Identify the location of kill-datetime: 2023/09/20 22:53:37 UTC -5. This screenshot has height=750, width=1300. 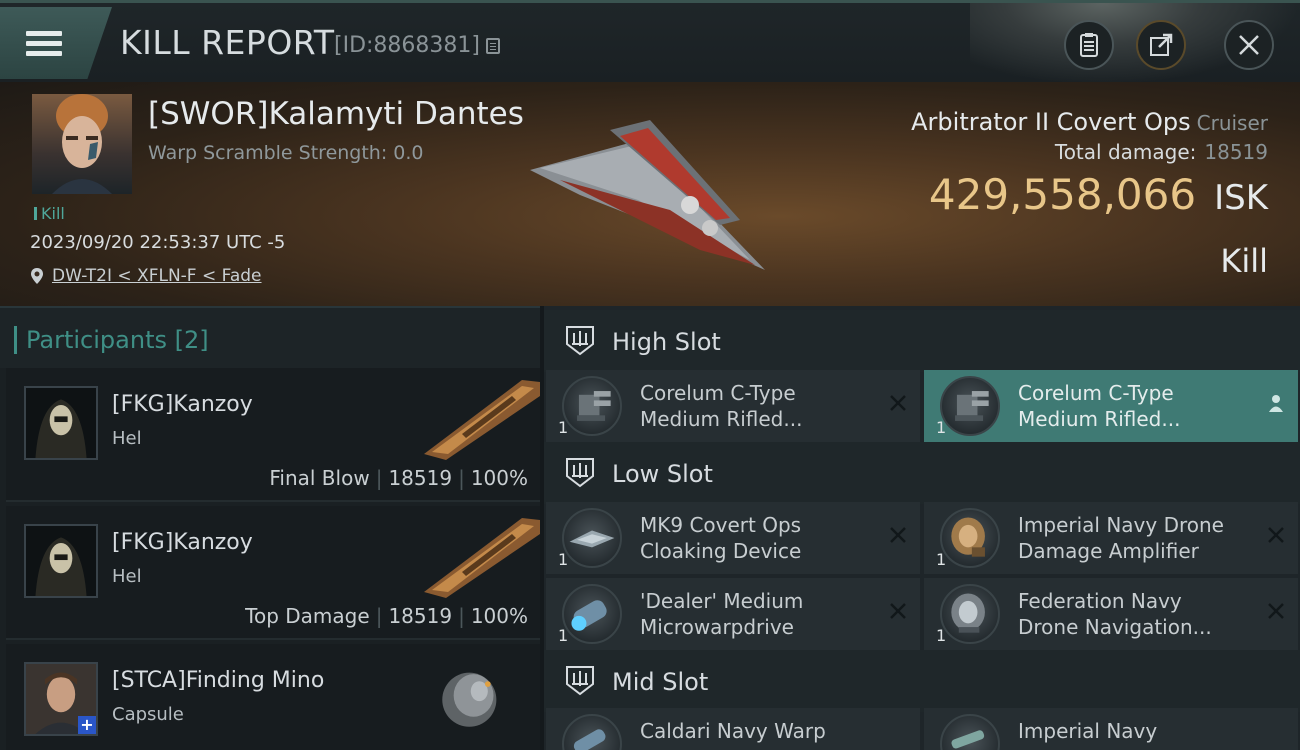
(158, 242).